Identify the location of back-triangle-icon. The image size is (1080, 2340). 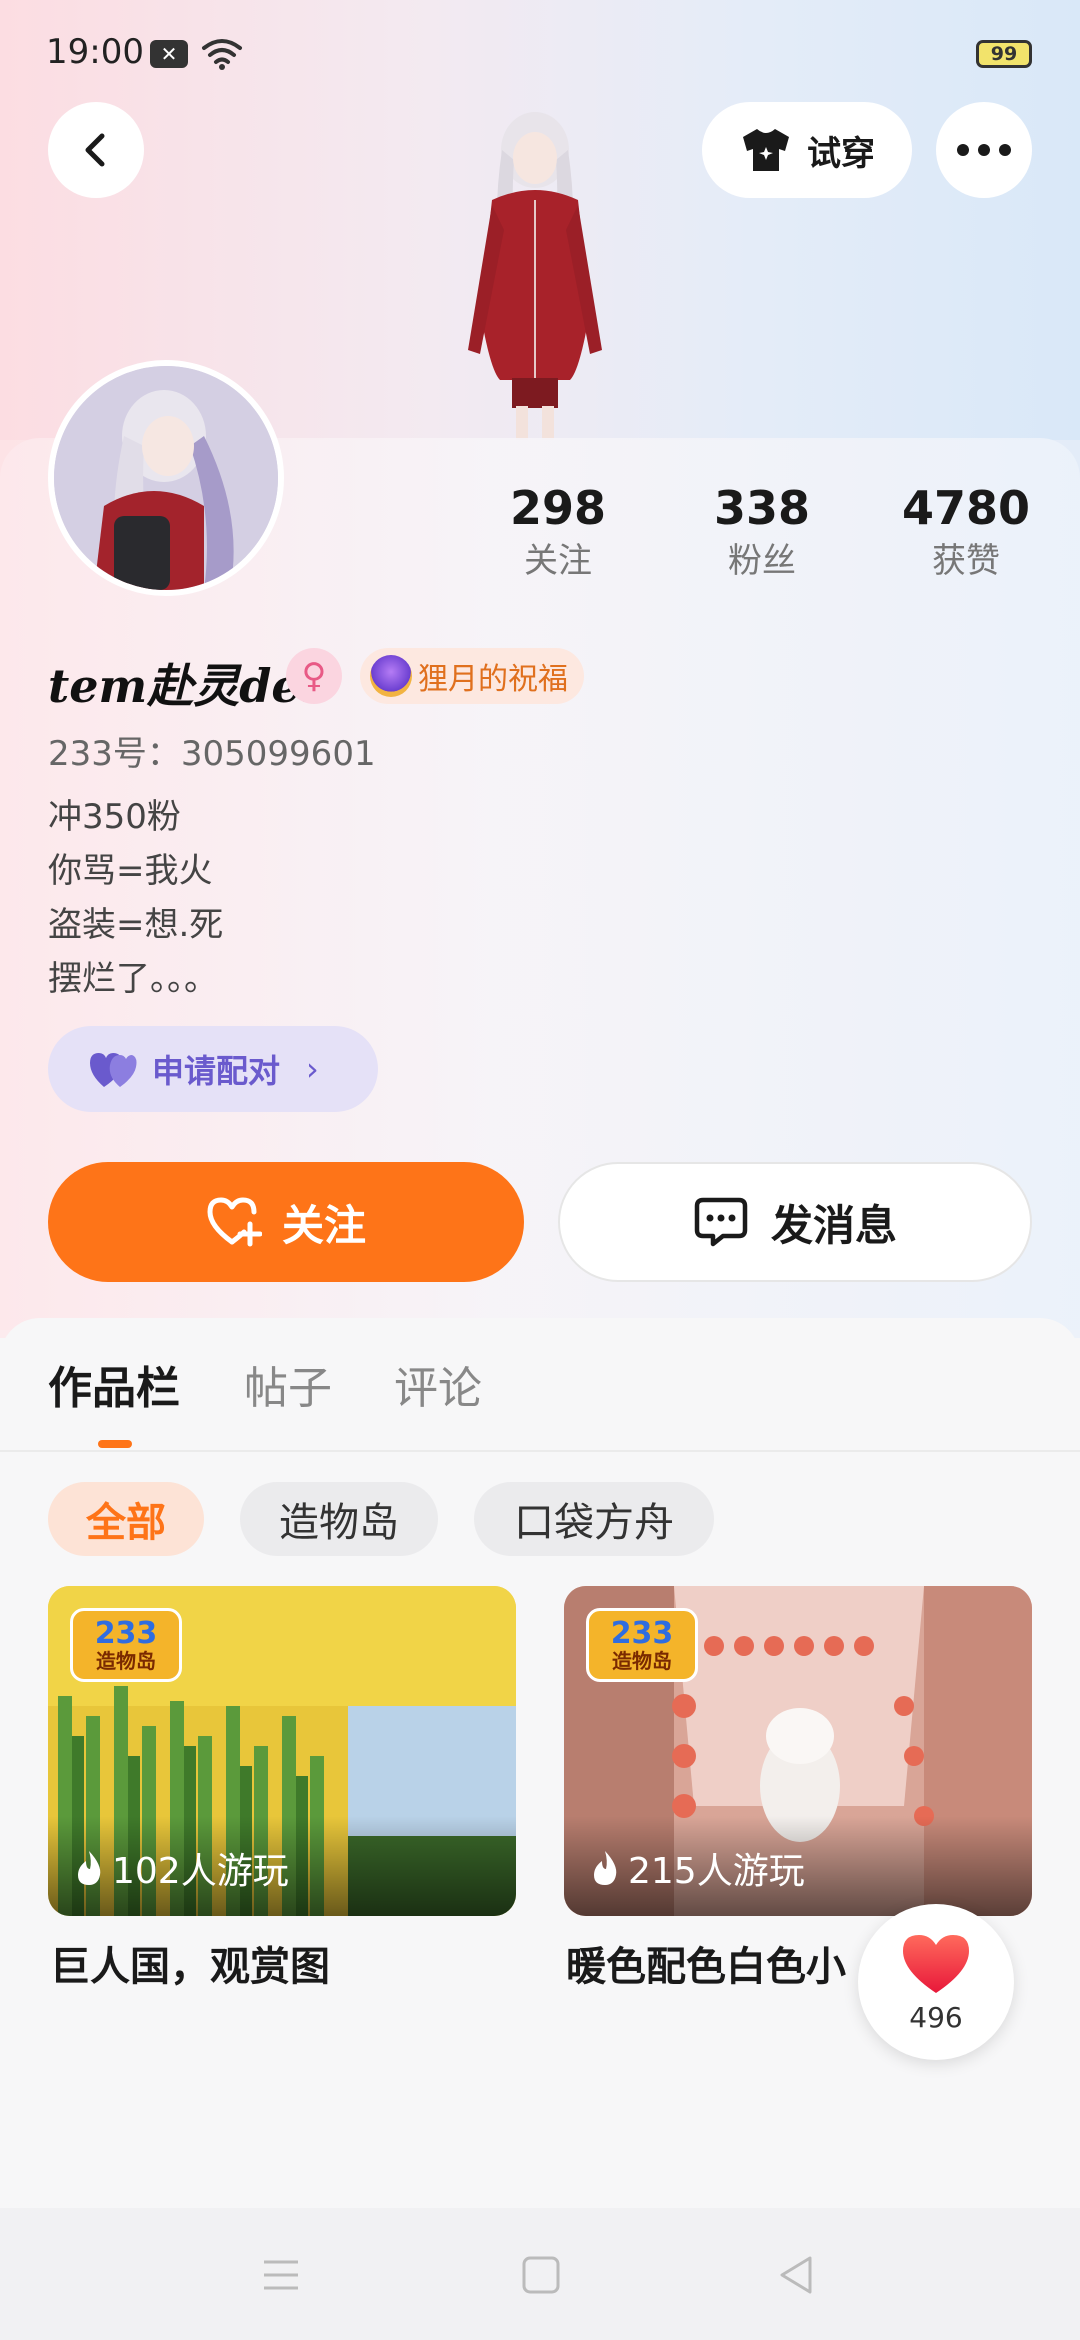
(797, 2275).